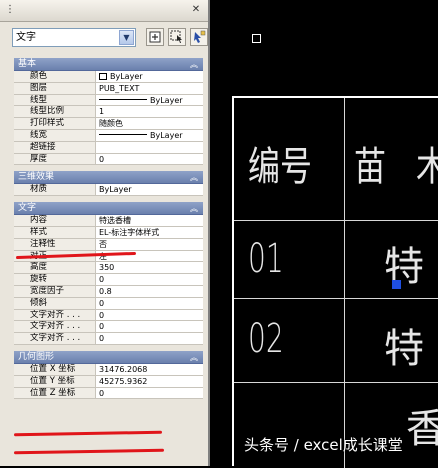 The height and width of the screenshot is (468, 438). Describe the element at coordinates (74, 37) in the screenshot. I see `object-type-dropdown: 文字 ▼` at that location.